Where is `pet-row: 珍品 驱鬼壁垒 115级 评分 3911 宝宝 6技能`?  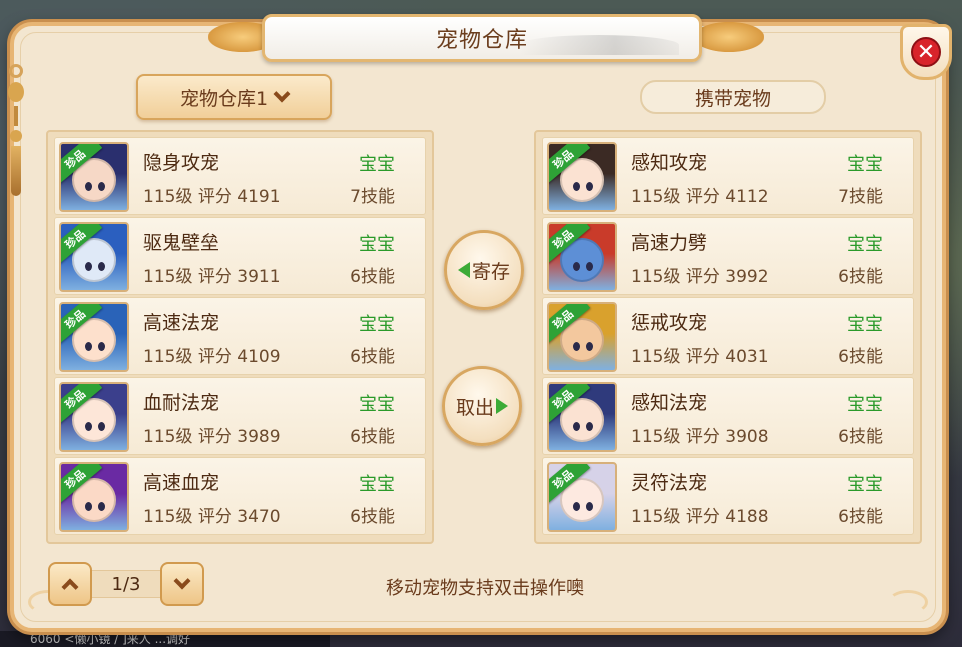 pet-row: 珍品 驱鬼壁垒 115级 评分 3911 宝宝 6技能 is located at coordinates (240, 256).